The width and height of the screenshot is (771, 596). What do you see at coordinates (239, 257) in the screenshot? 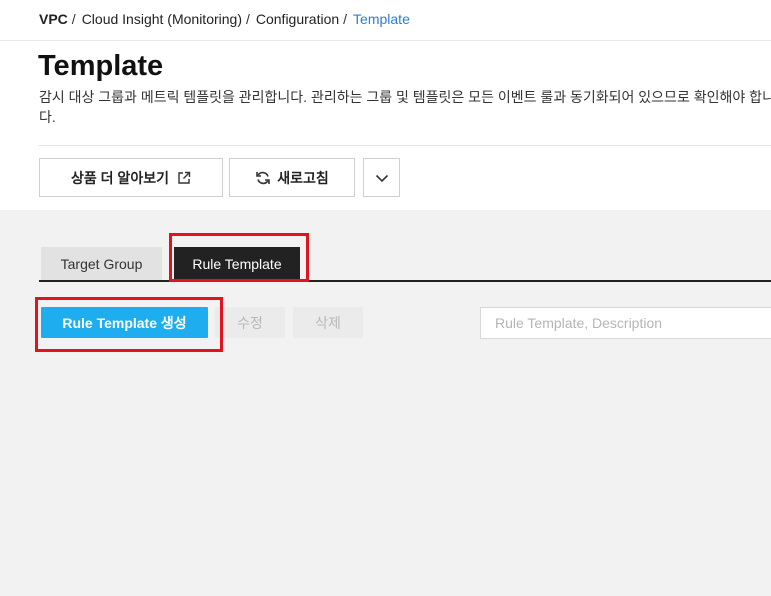
I see `highlight-box-tab` at bounding box center [239, 257].